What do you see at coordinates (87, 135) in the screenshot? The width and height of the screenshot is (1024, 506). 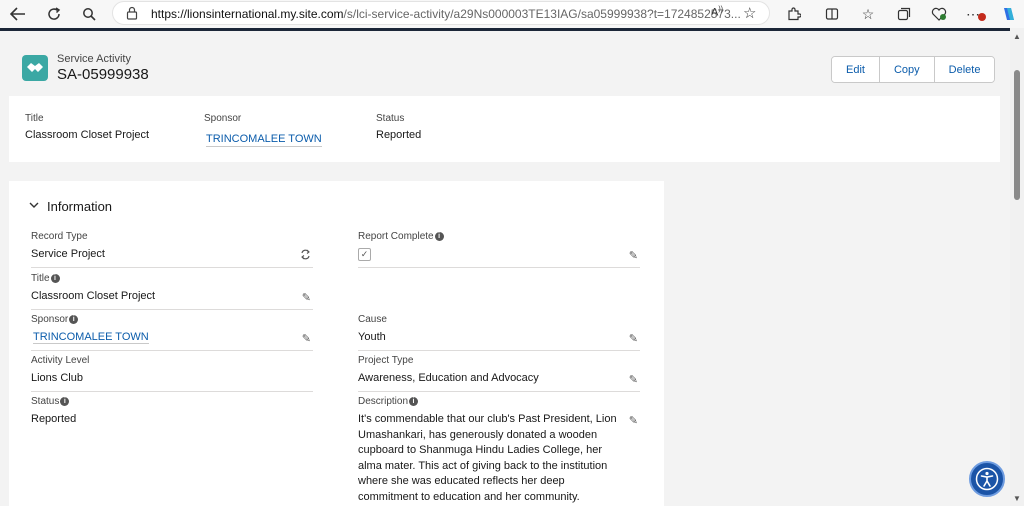 I see `highlight-title-value: Classroom Closet Project` at bounding box center [87, 135].